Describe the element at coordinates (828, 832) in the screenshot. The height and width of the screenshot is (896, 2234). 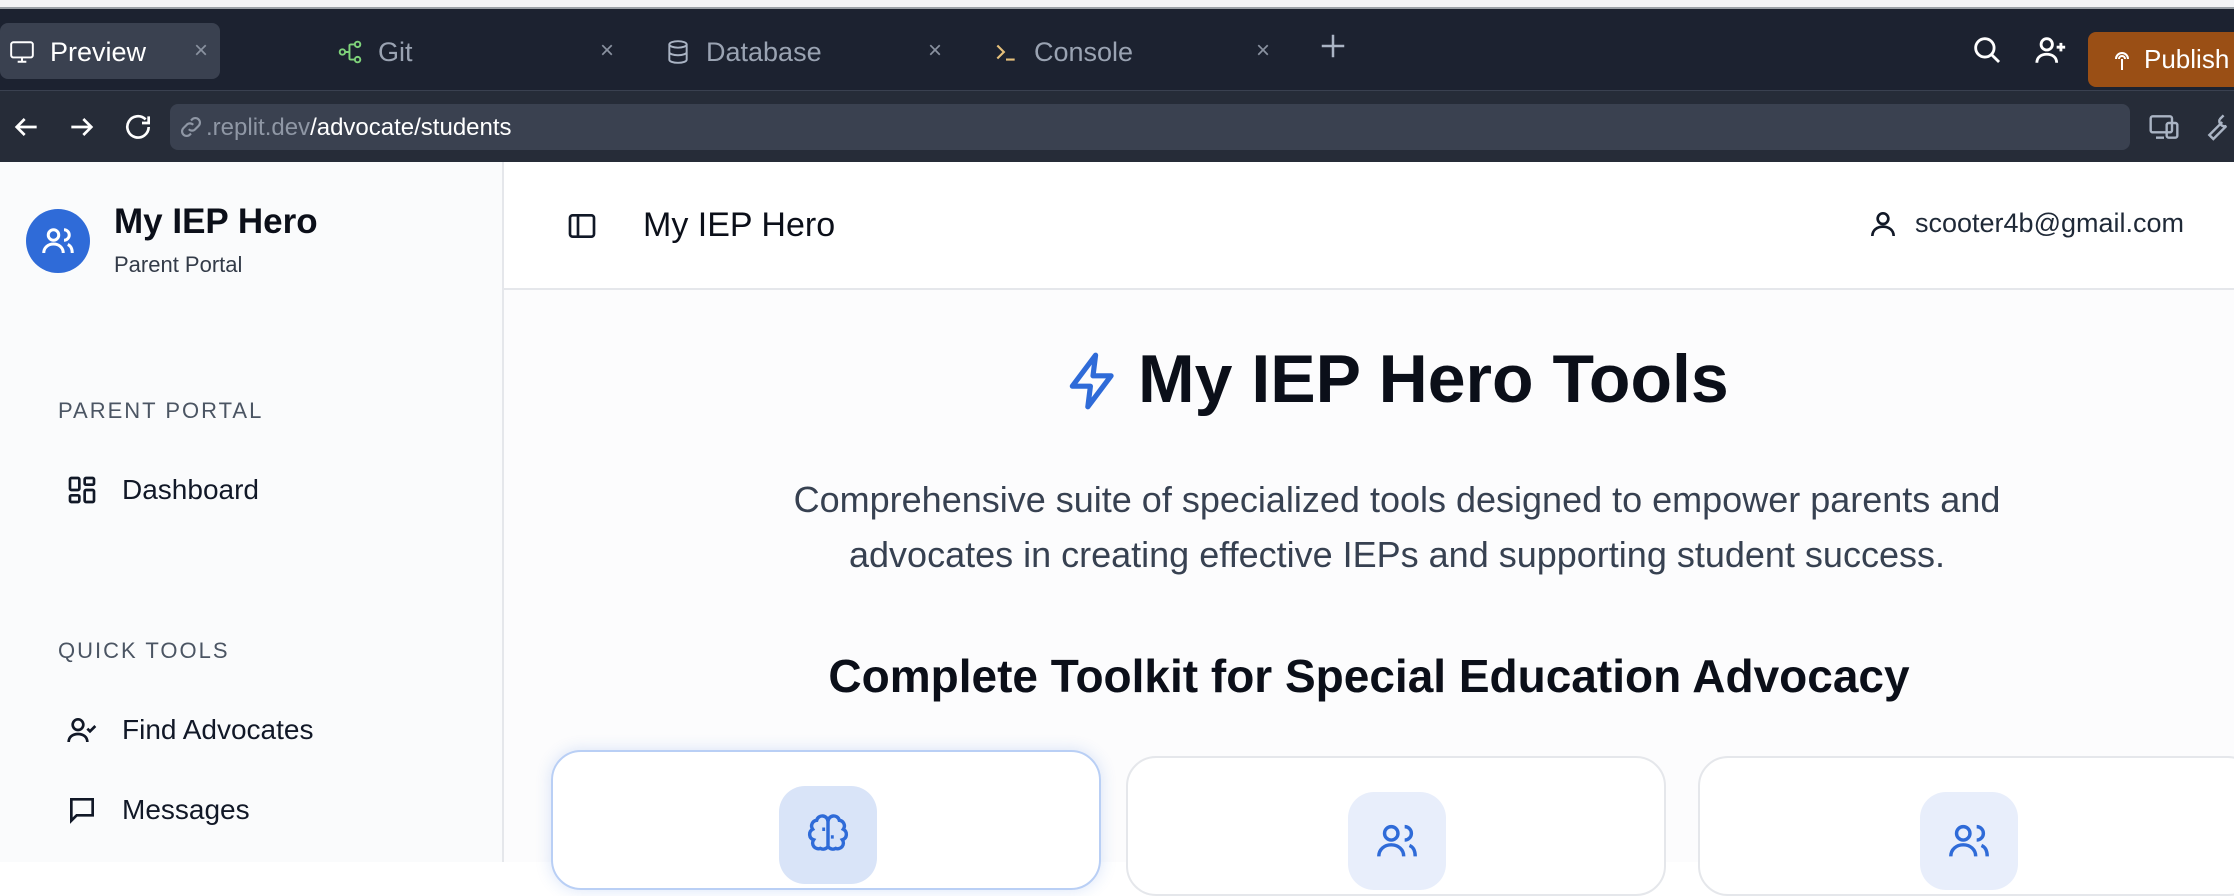
I see `brain-icon` at that location.